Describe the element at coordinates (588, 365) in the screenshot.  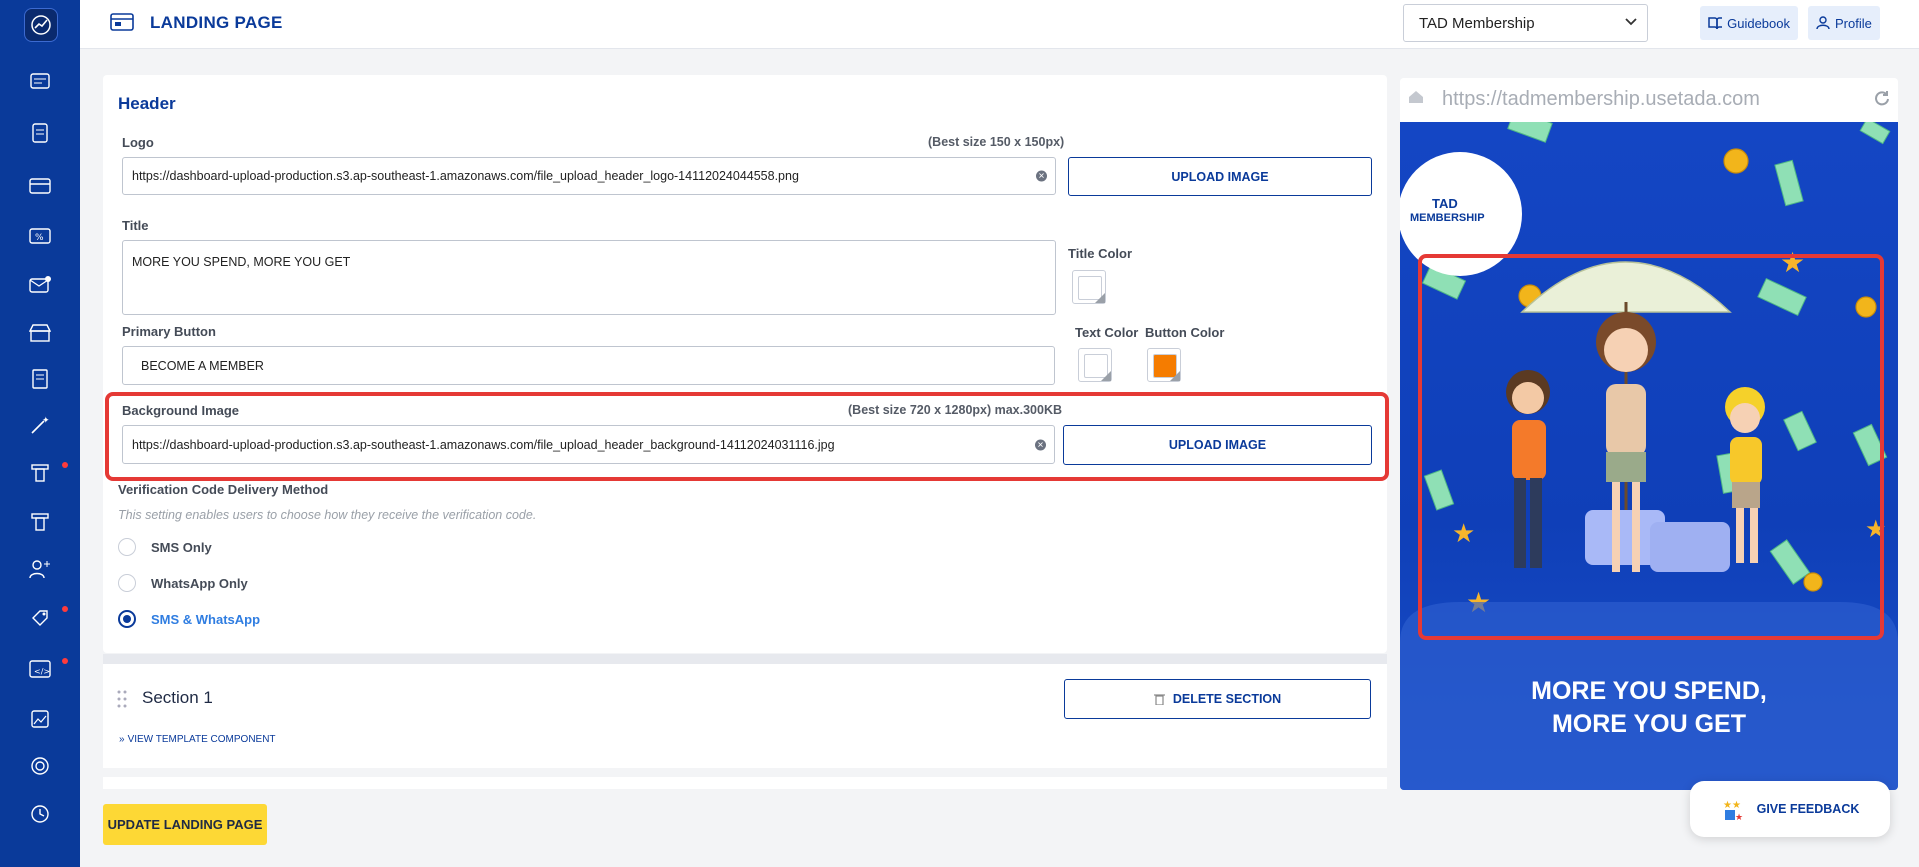
I see `primary-button-input: BECOME A MEMBER` at that location.